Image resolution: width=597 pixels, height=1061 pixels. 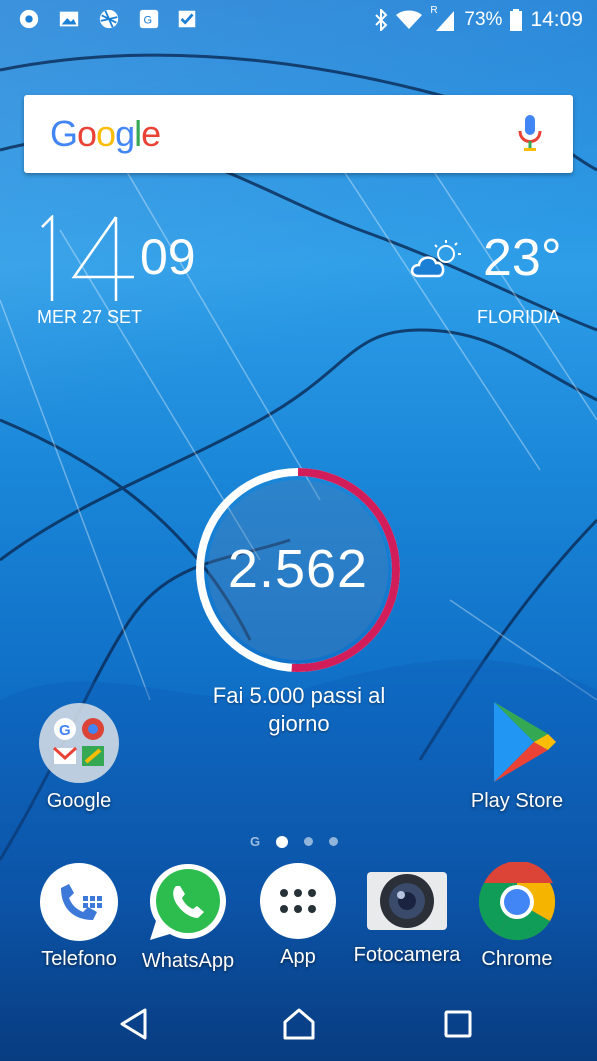 What do you see at coordinates (79, 959) in the screenshot?
I see `telefono-label: Telefono` at bounding box center [79, 959].